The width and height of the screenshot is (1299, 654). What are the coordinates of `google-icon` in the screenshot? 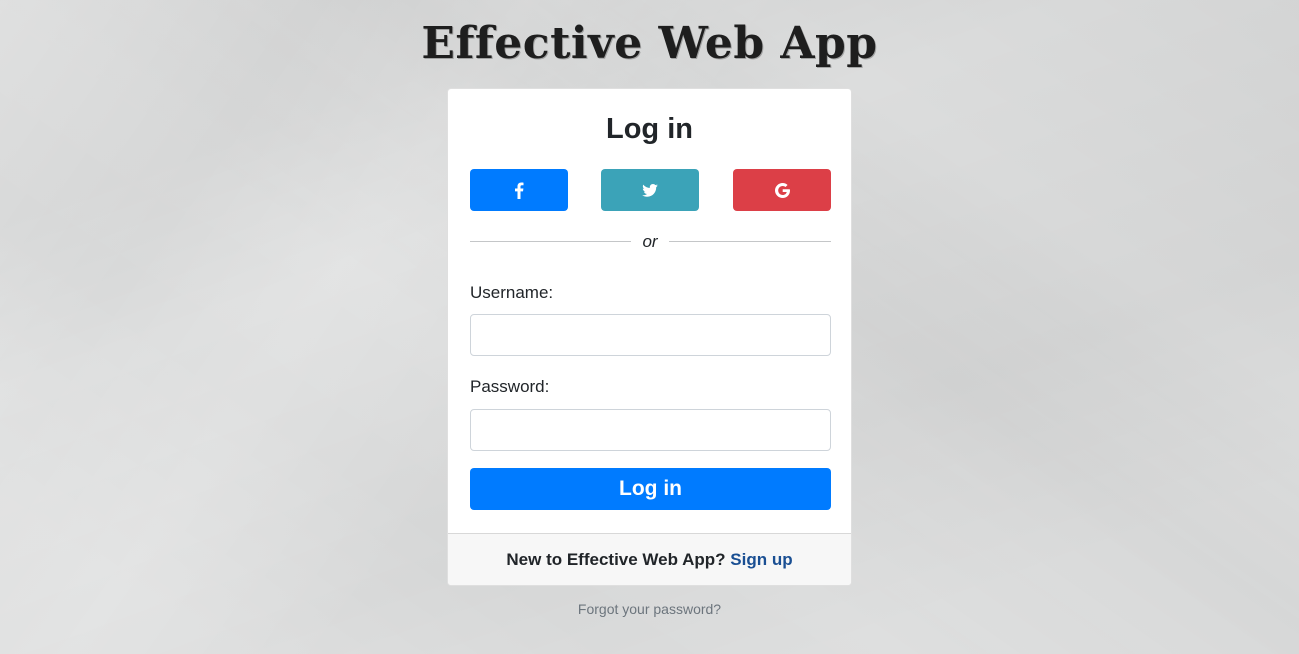 It's located at (782, 190).